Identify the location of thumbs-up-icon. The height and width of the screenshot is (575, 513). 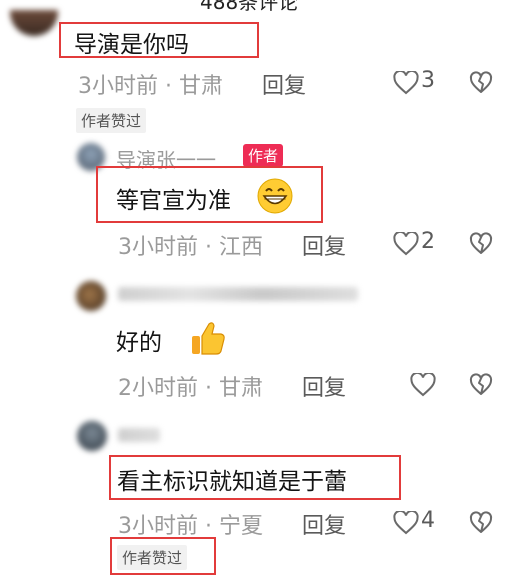
(208, 340).